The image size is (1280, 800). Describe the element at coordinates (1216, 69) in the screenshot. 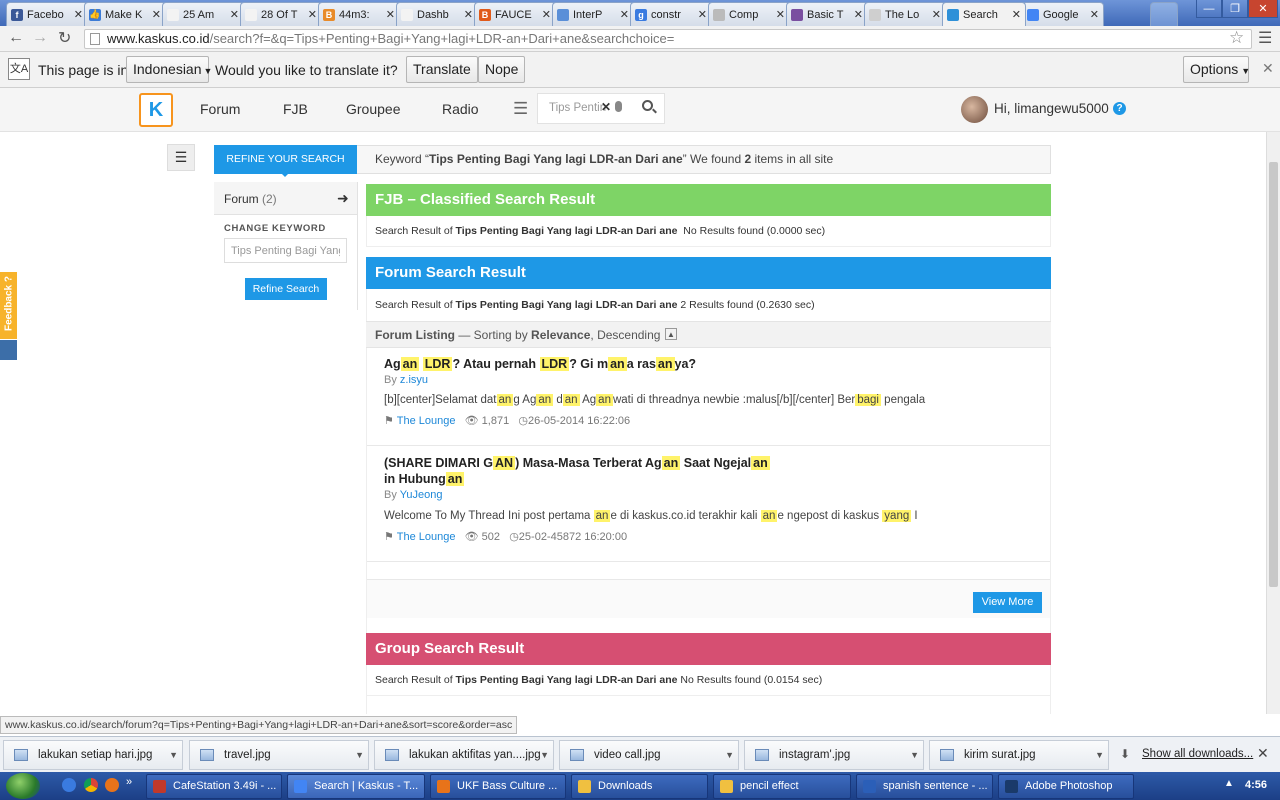

I see `options-button: Options ▼` at that location.